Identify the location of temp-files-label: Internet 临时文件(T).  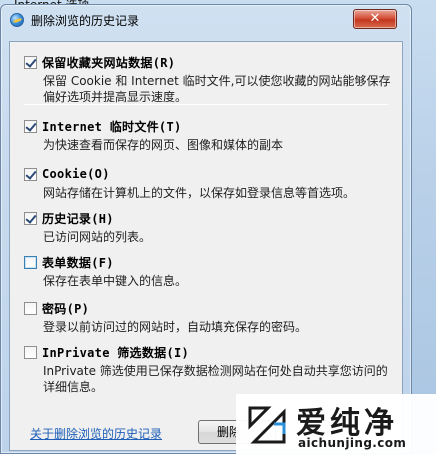
(112, 126).